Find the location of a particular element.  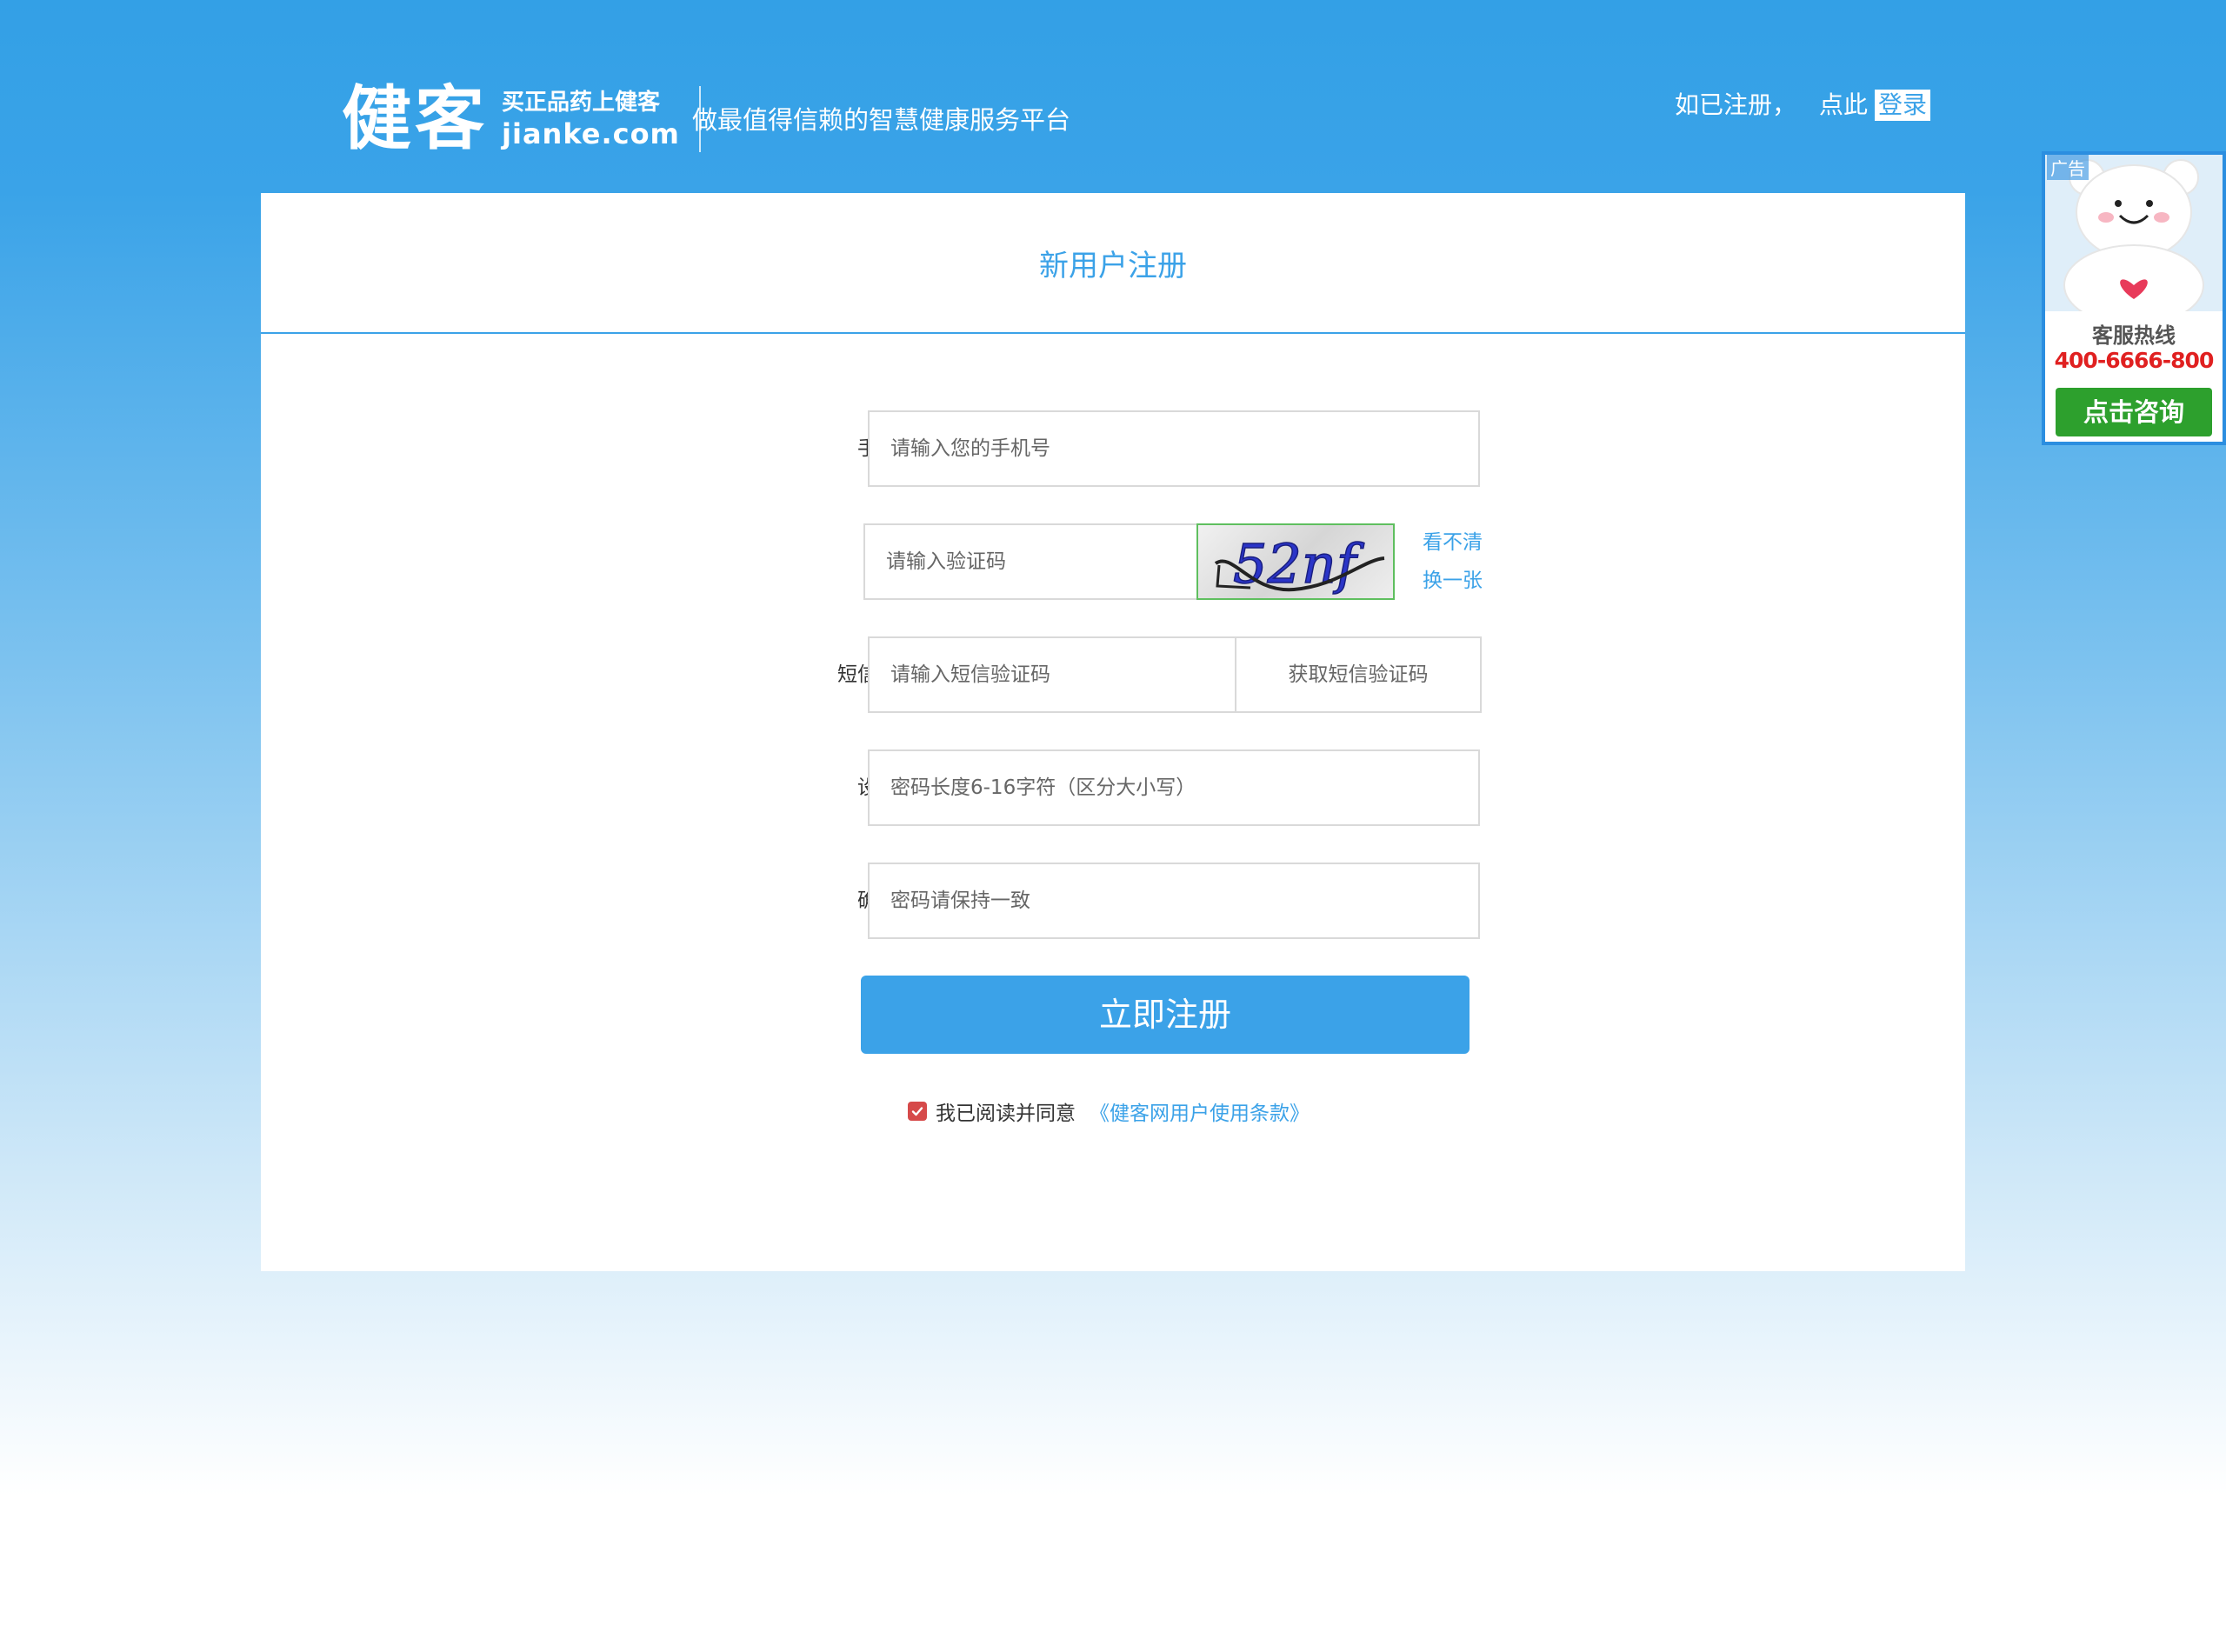

checkmark-icon is located at coordinates (917, 1111).